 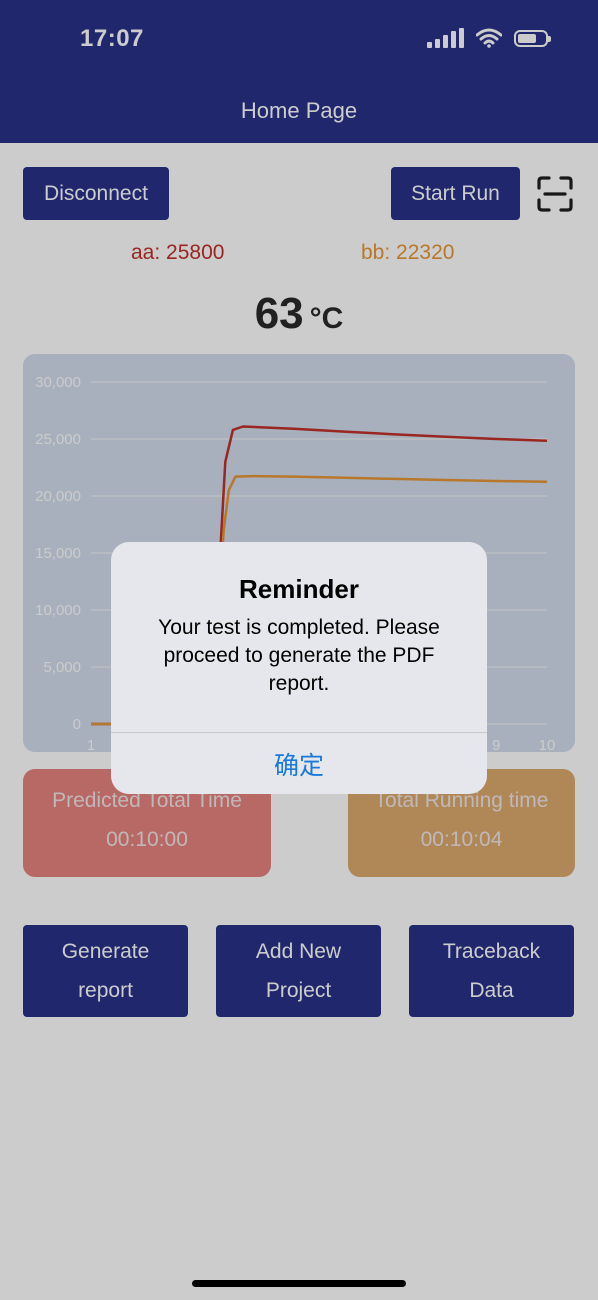 What do you see at coordinates (299, 763) in the screenshot?
I see `confirm-button: 确定` at bounding box center [299, 763].